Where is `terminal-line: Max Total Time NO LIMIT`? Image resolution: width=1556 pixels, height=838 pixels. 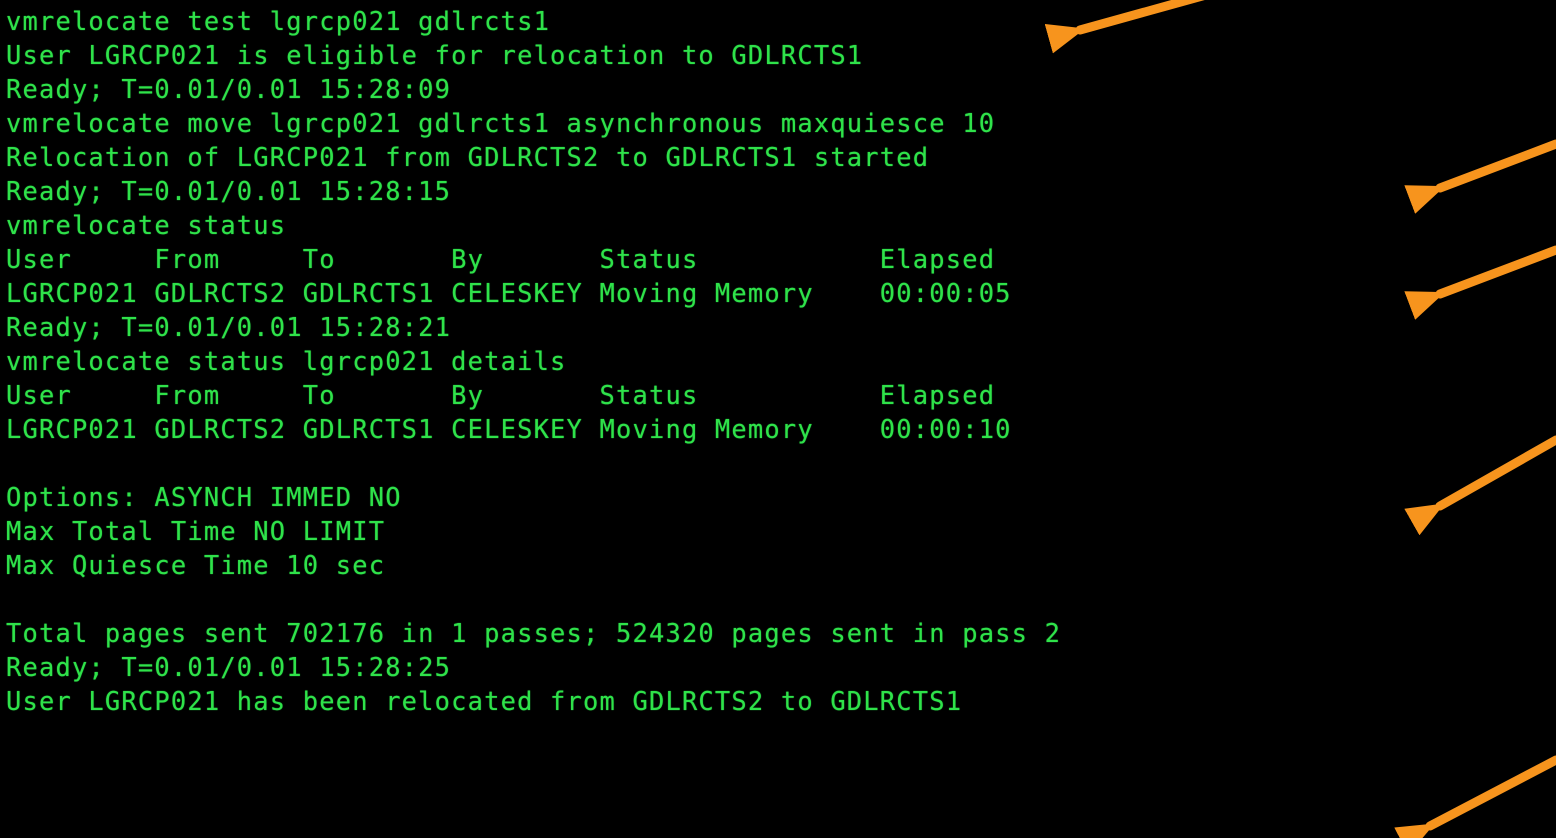
terminal-line: Max Total Time NO LIMIT is located at coordinates (196, 531).